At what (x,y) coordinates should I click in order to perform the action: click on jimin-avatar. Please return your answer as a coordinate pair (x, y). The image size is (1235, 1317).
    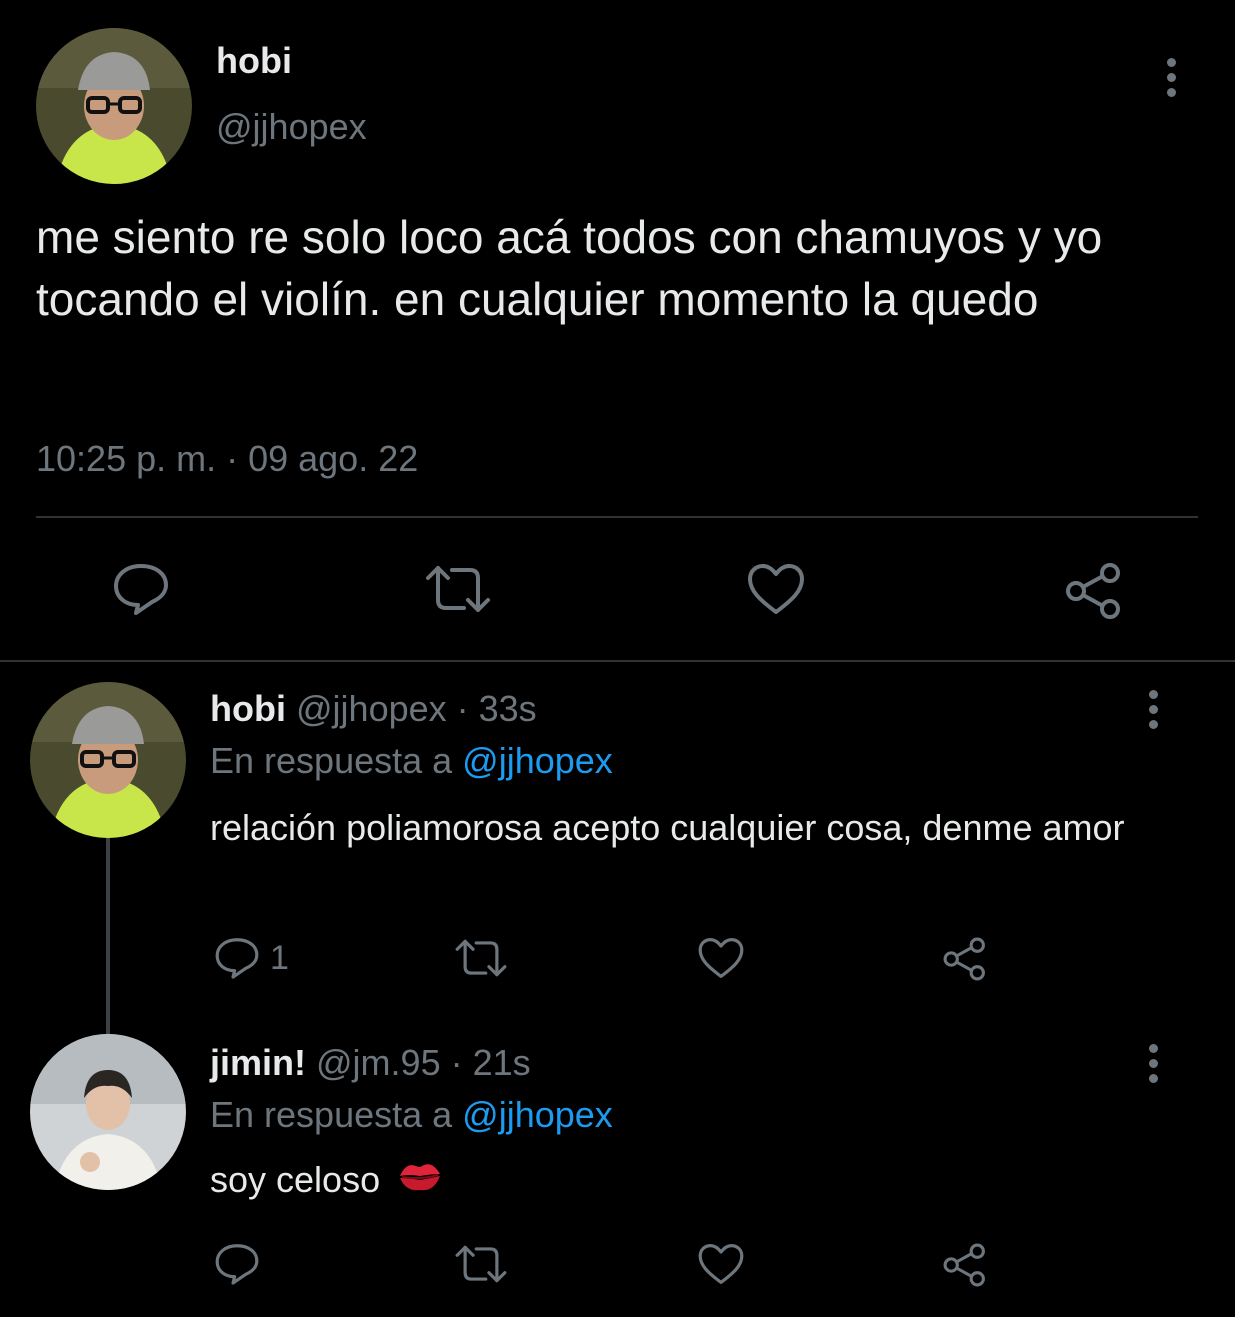
    Looking at the image, I should click on (108, 1112).